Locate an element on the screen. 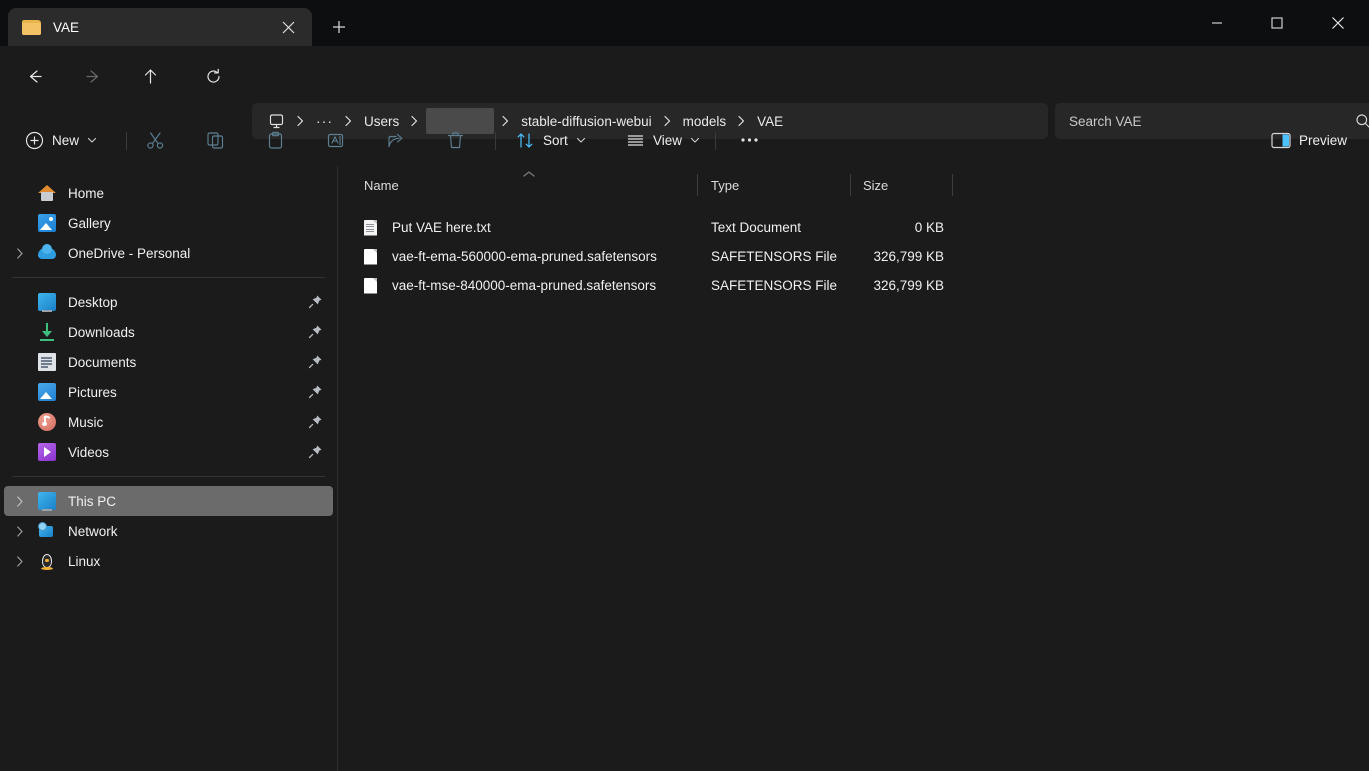  title-bar: VAE is located at coordinates (684, 23).